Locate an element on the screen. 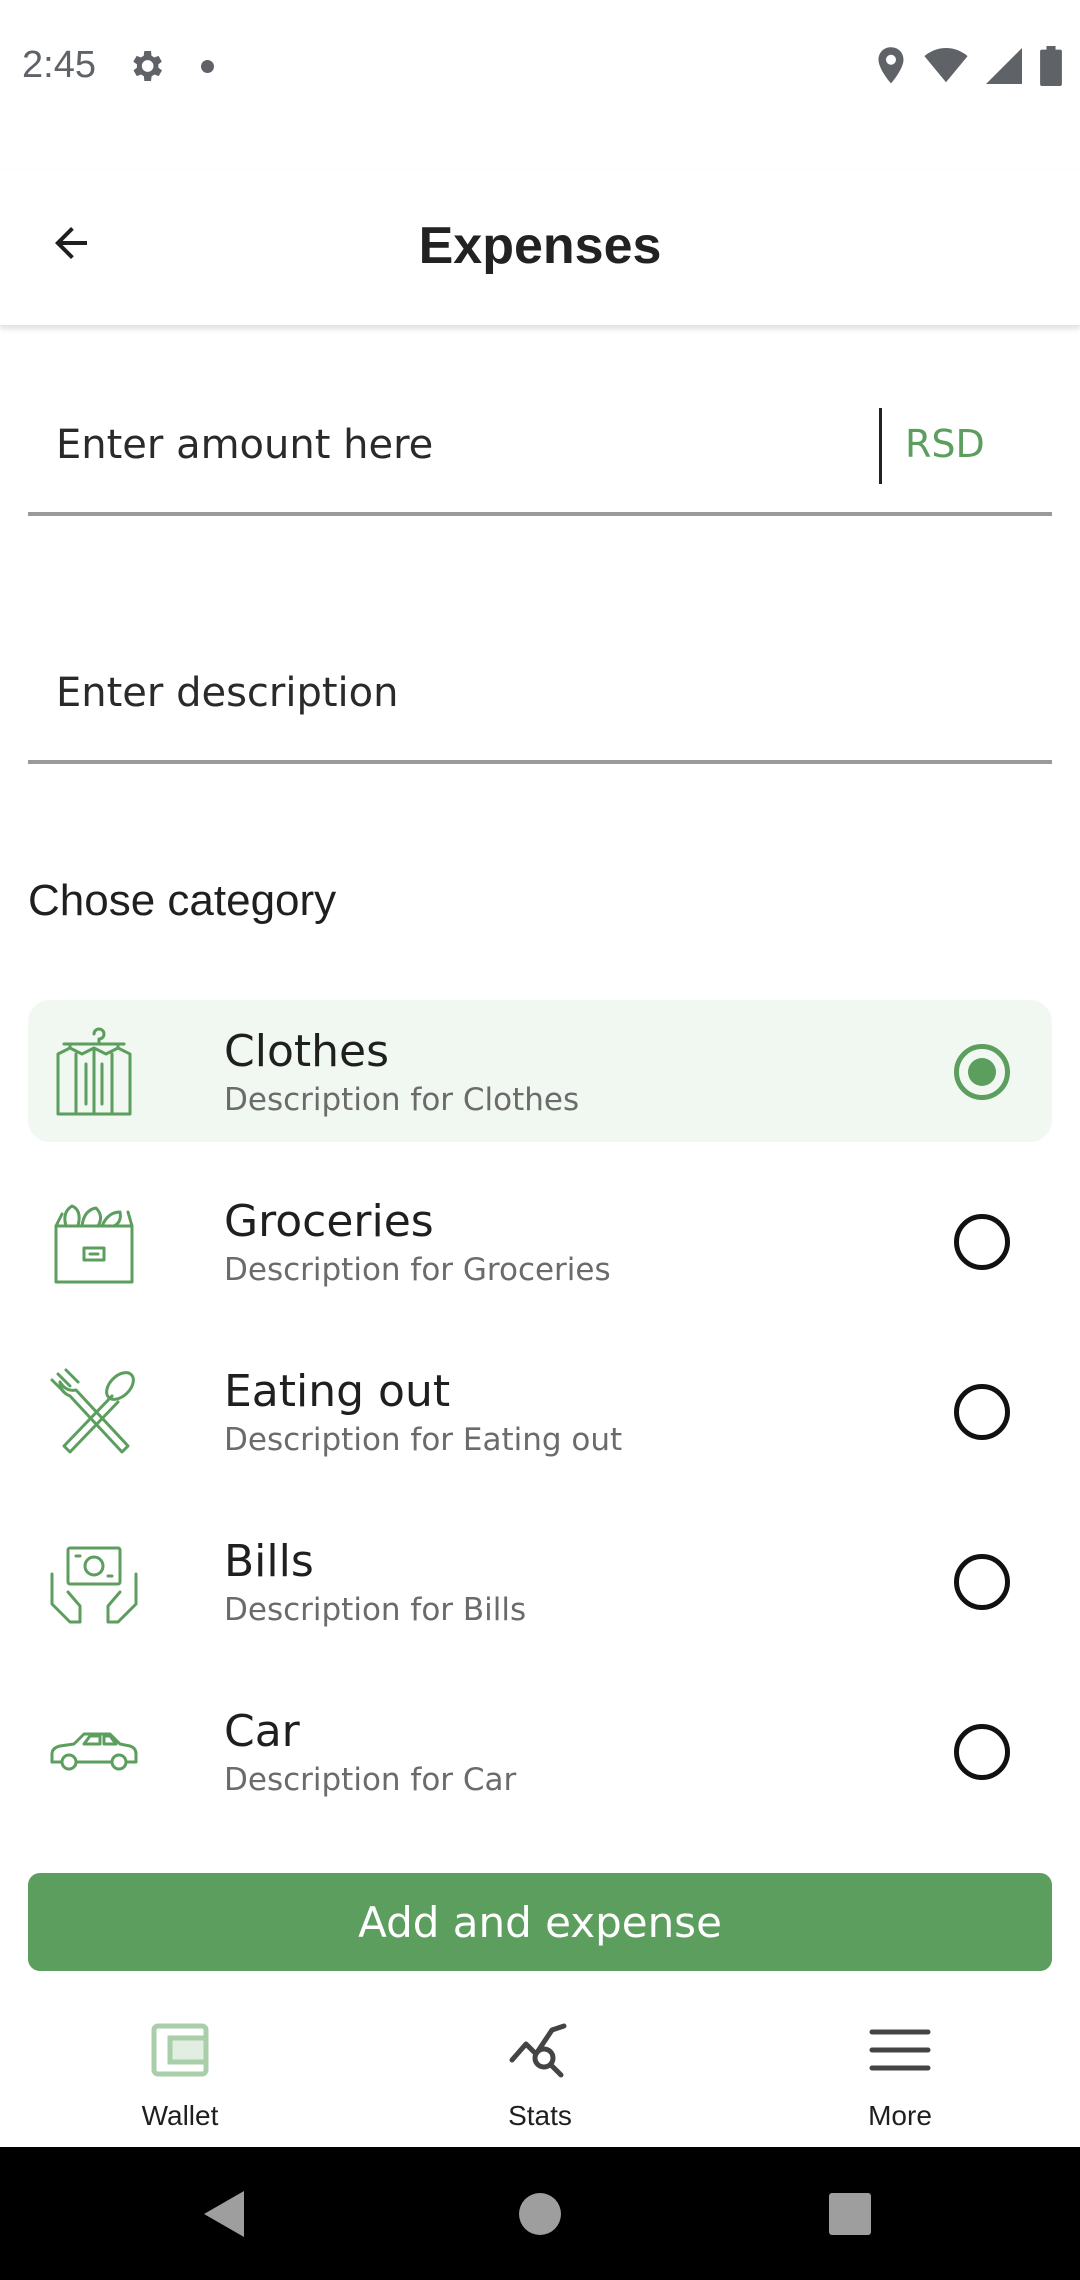 This screenshot has height=2280, width=1080. category-name: Clothes is located at coordinates (306, 1051).